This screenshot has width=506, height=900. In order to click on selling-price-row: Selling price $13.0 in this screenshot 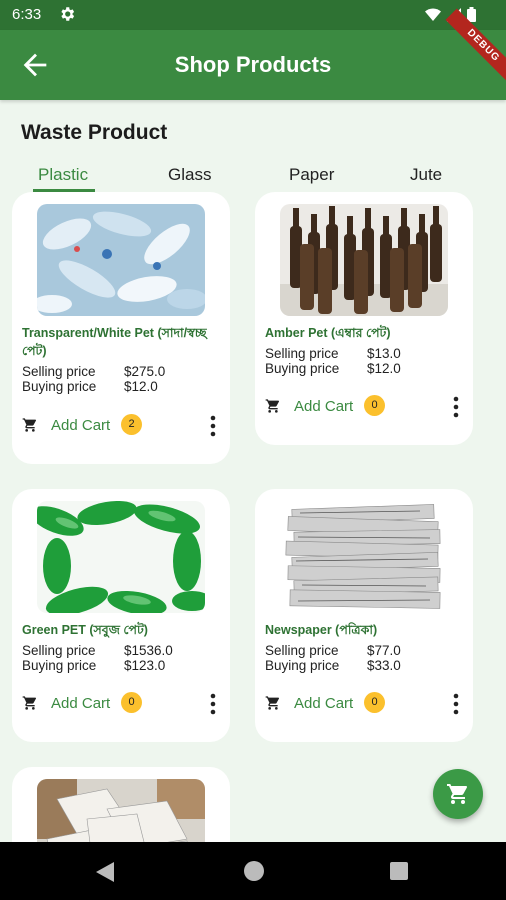, I will do `click(333, 353)`.